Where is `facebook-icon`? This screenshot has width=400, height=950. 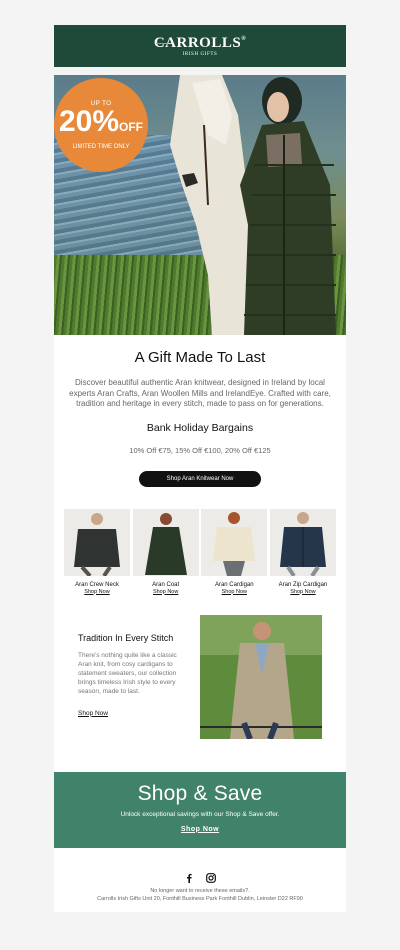
facebook-icon is located at coordinates (189, 876).